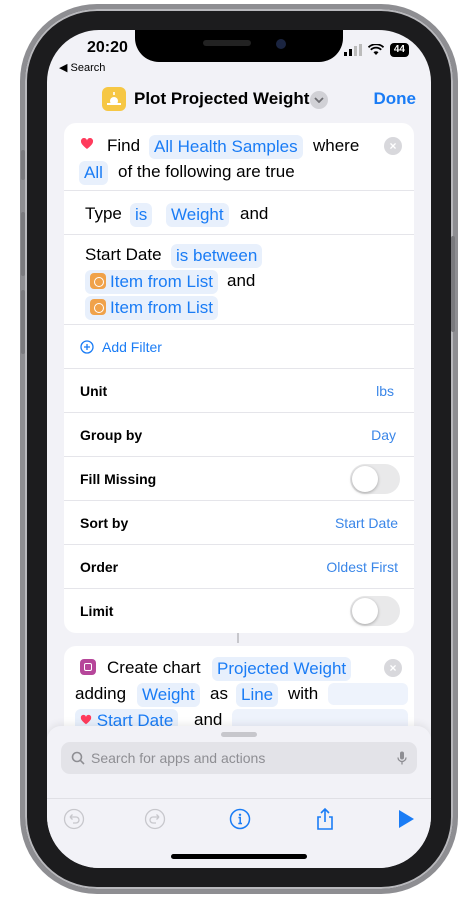 The height and width of the screenshot is (900, 476). What do you see at coordinates (78, 758) in the screenshot?
I see `search-icon` at bounding box center [78, 758].